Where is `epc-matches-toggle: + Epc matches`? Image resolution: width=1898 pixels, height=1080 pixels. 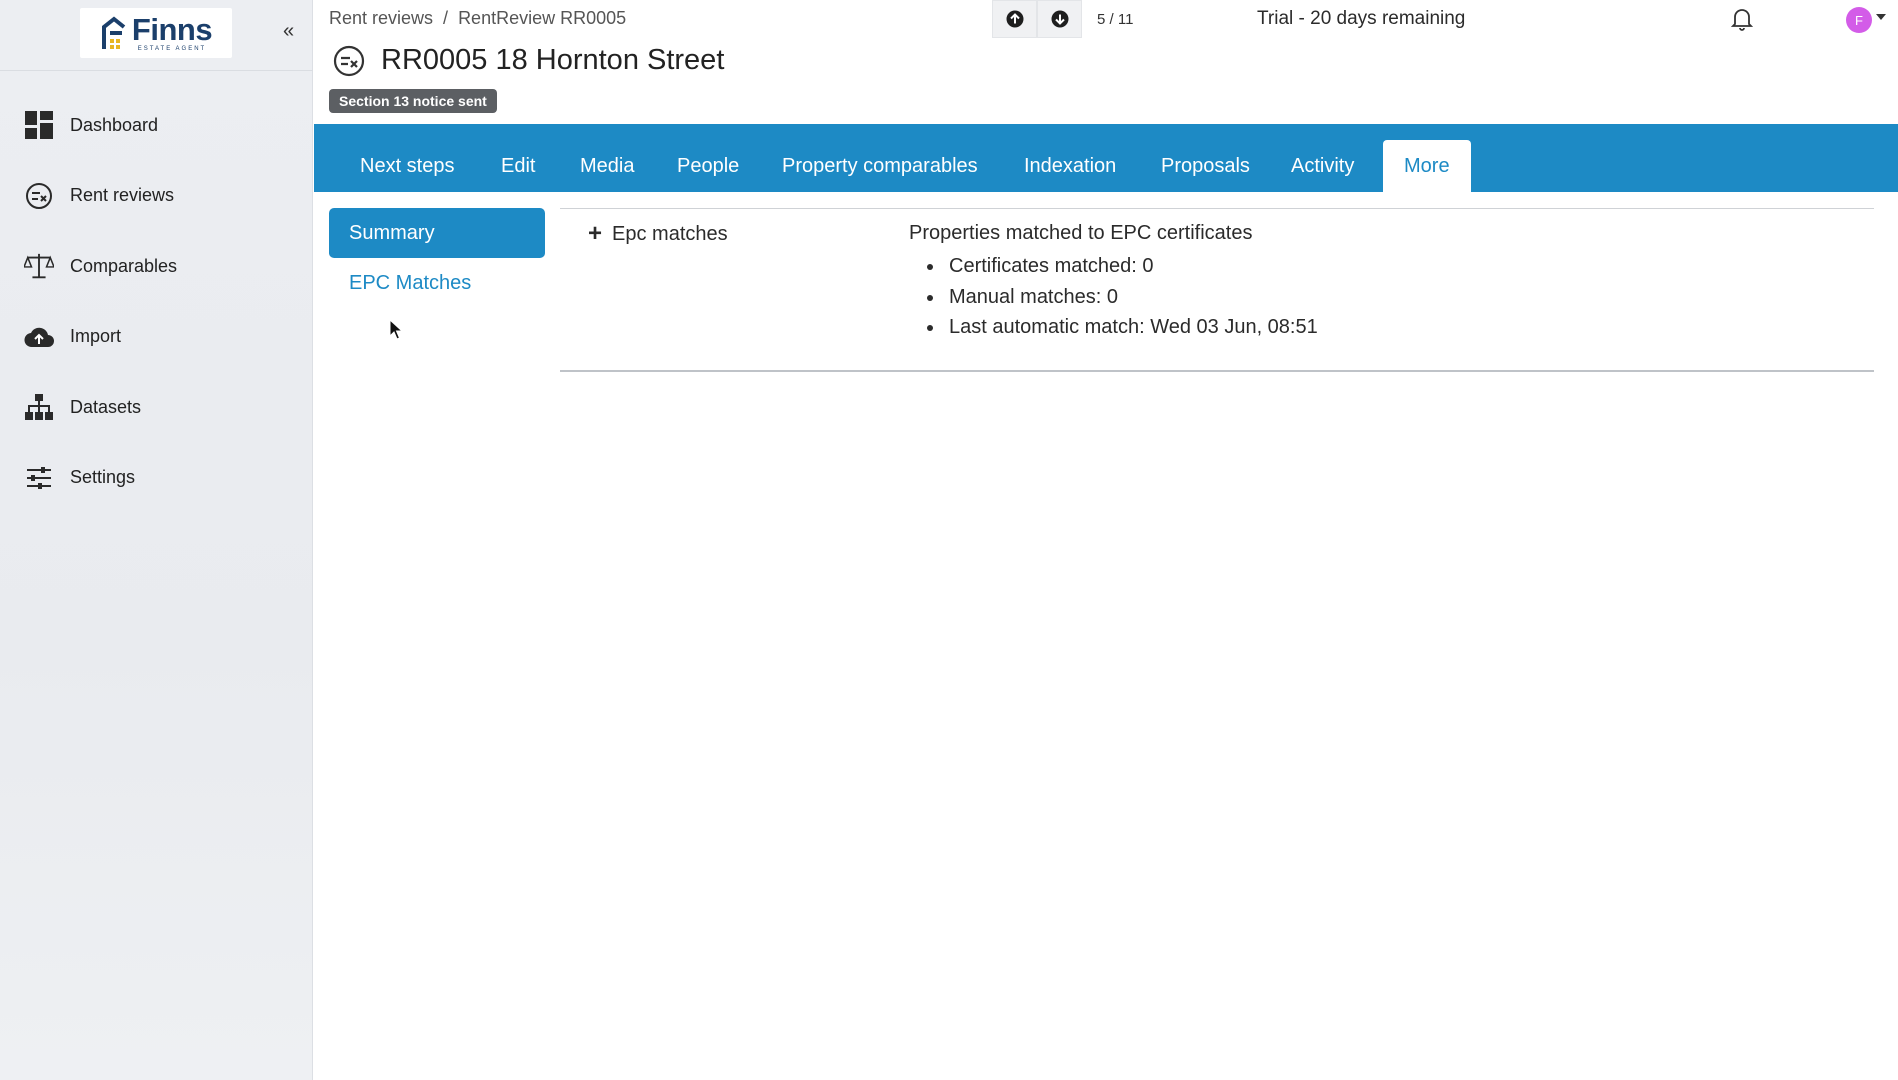 epc-matches-toggle: + Epc matches is located at coordinates (658, 234).